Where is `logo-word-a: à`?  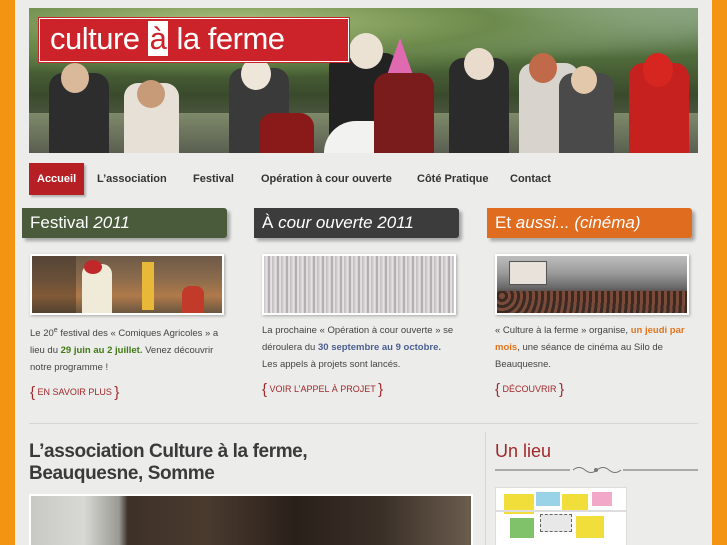 logo-word-a: à is located at coordinates (158, 38).